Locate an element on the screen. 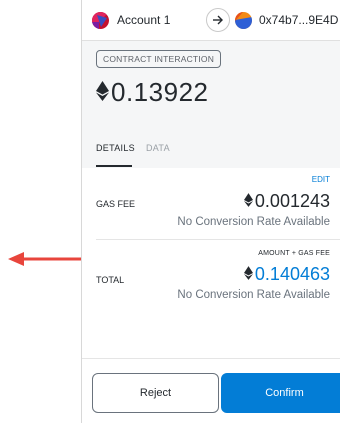 Image resolution: width=340 pixels, height=424 pixels. transaction-header: Account 1 0x74b7...9E4D is located at coordinates (211, 20).